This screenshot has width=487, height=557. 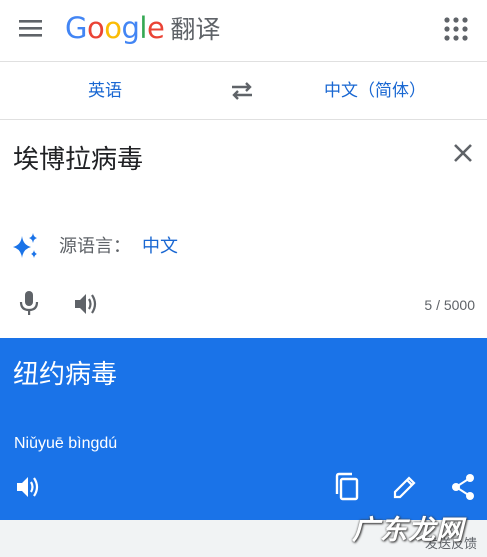 What do you see at coordinates (26, 246) in the screenshot?
I see `sparkle-icon` at bounding box center [26, 246].